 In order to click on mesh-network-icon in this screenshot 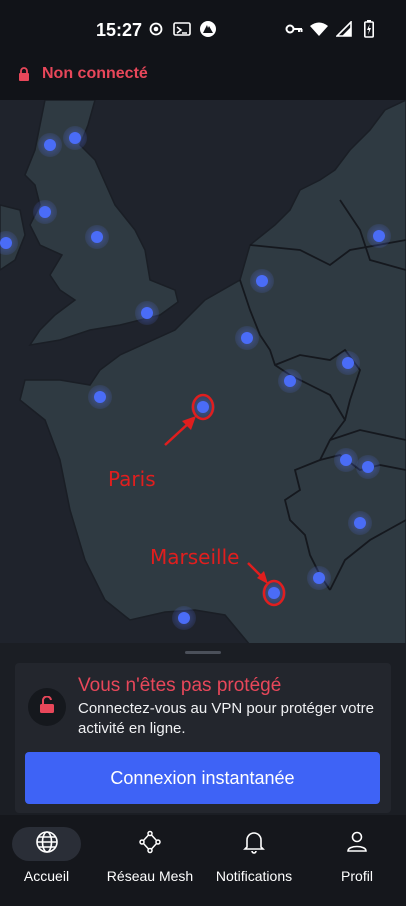, I will do `click(150, 844)`.